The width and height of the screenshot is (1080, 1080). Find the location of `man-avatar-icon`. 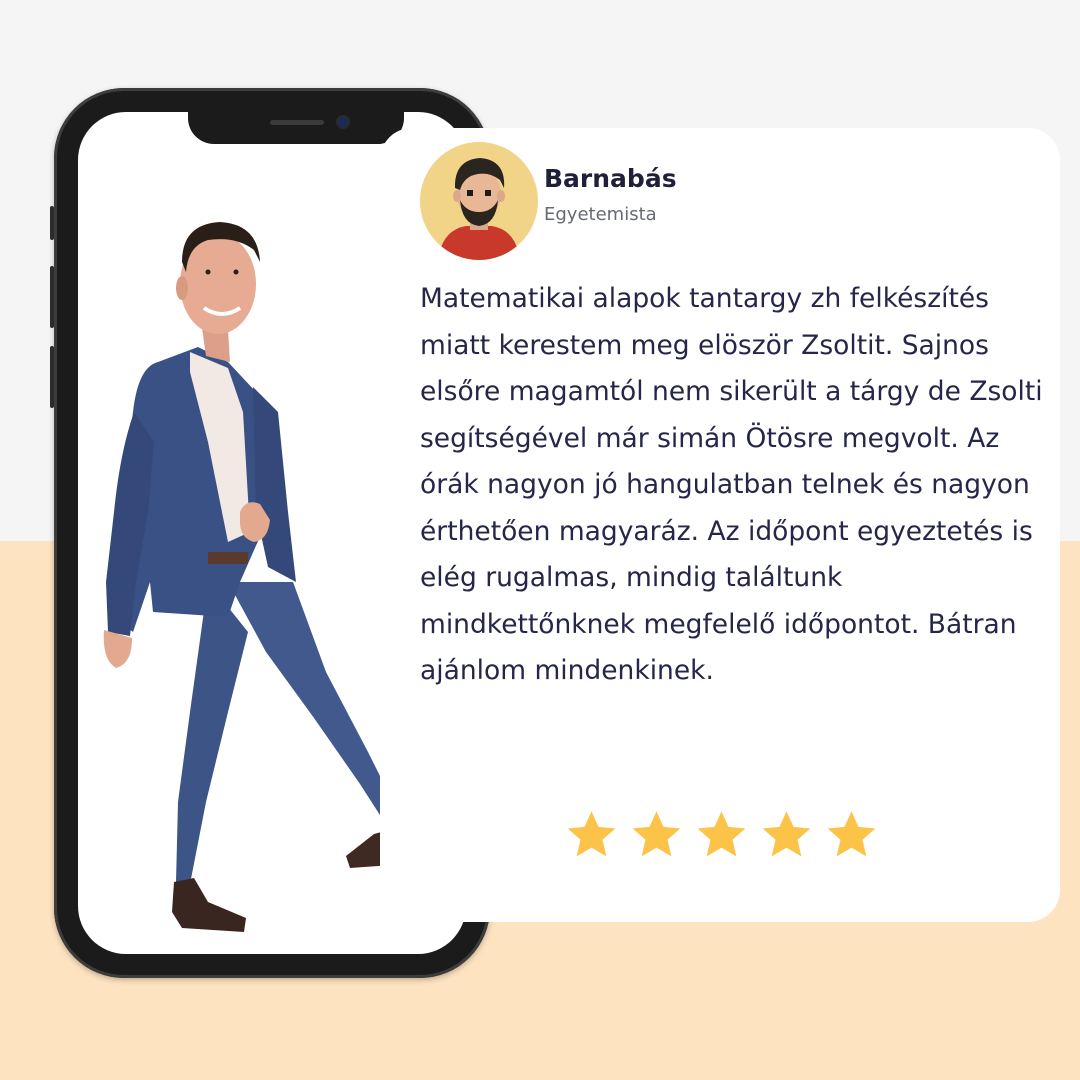

man-avatar-icon is located at coordinates (479, 201).